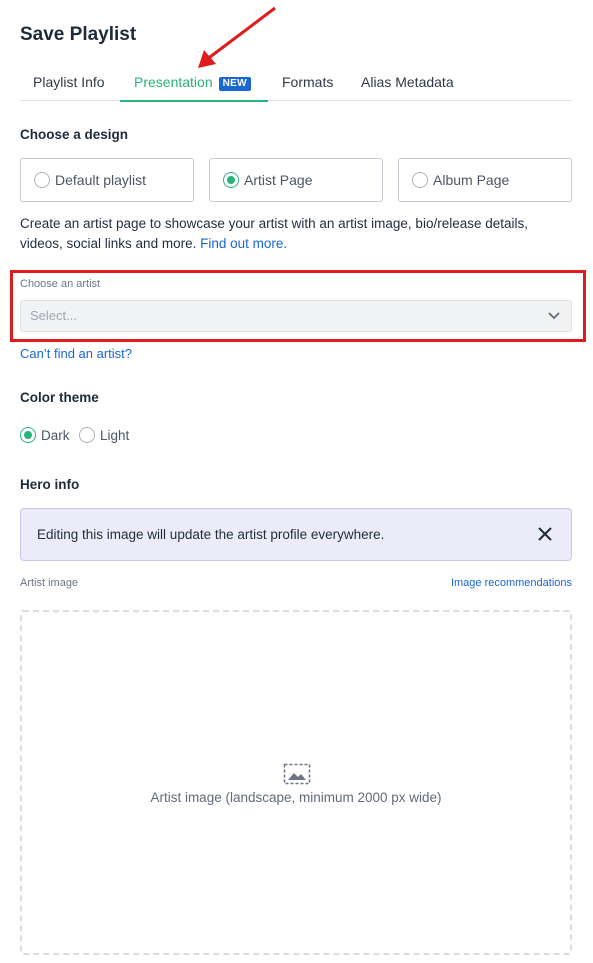 The height and width of the screenshot is (963, 593). I want to click on design-option-default-playlist: Default playlist, so click(107, 180).